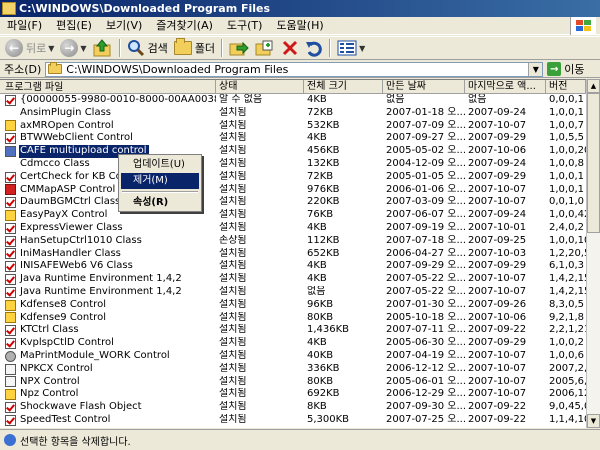 This screenshot has height=450, width=600. I want to click on menu-favorites: 즐겨찾기(A), so click(184, 26).